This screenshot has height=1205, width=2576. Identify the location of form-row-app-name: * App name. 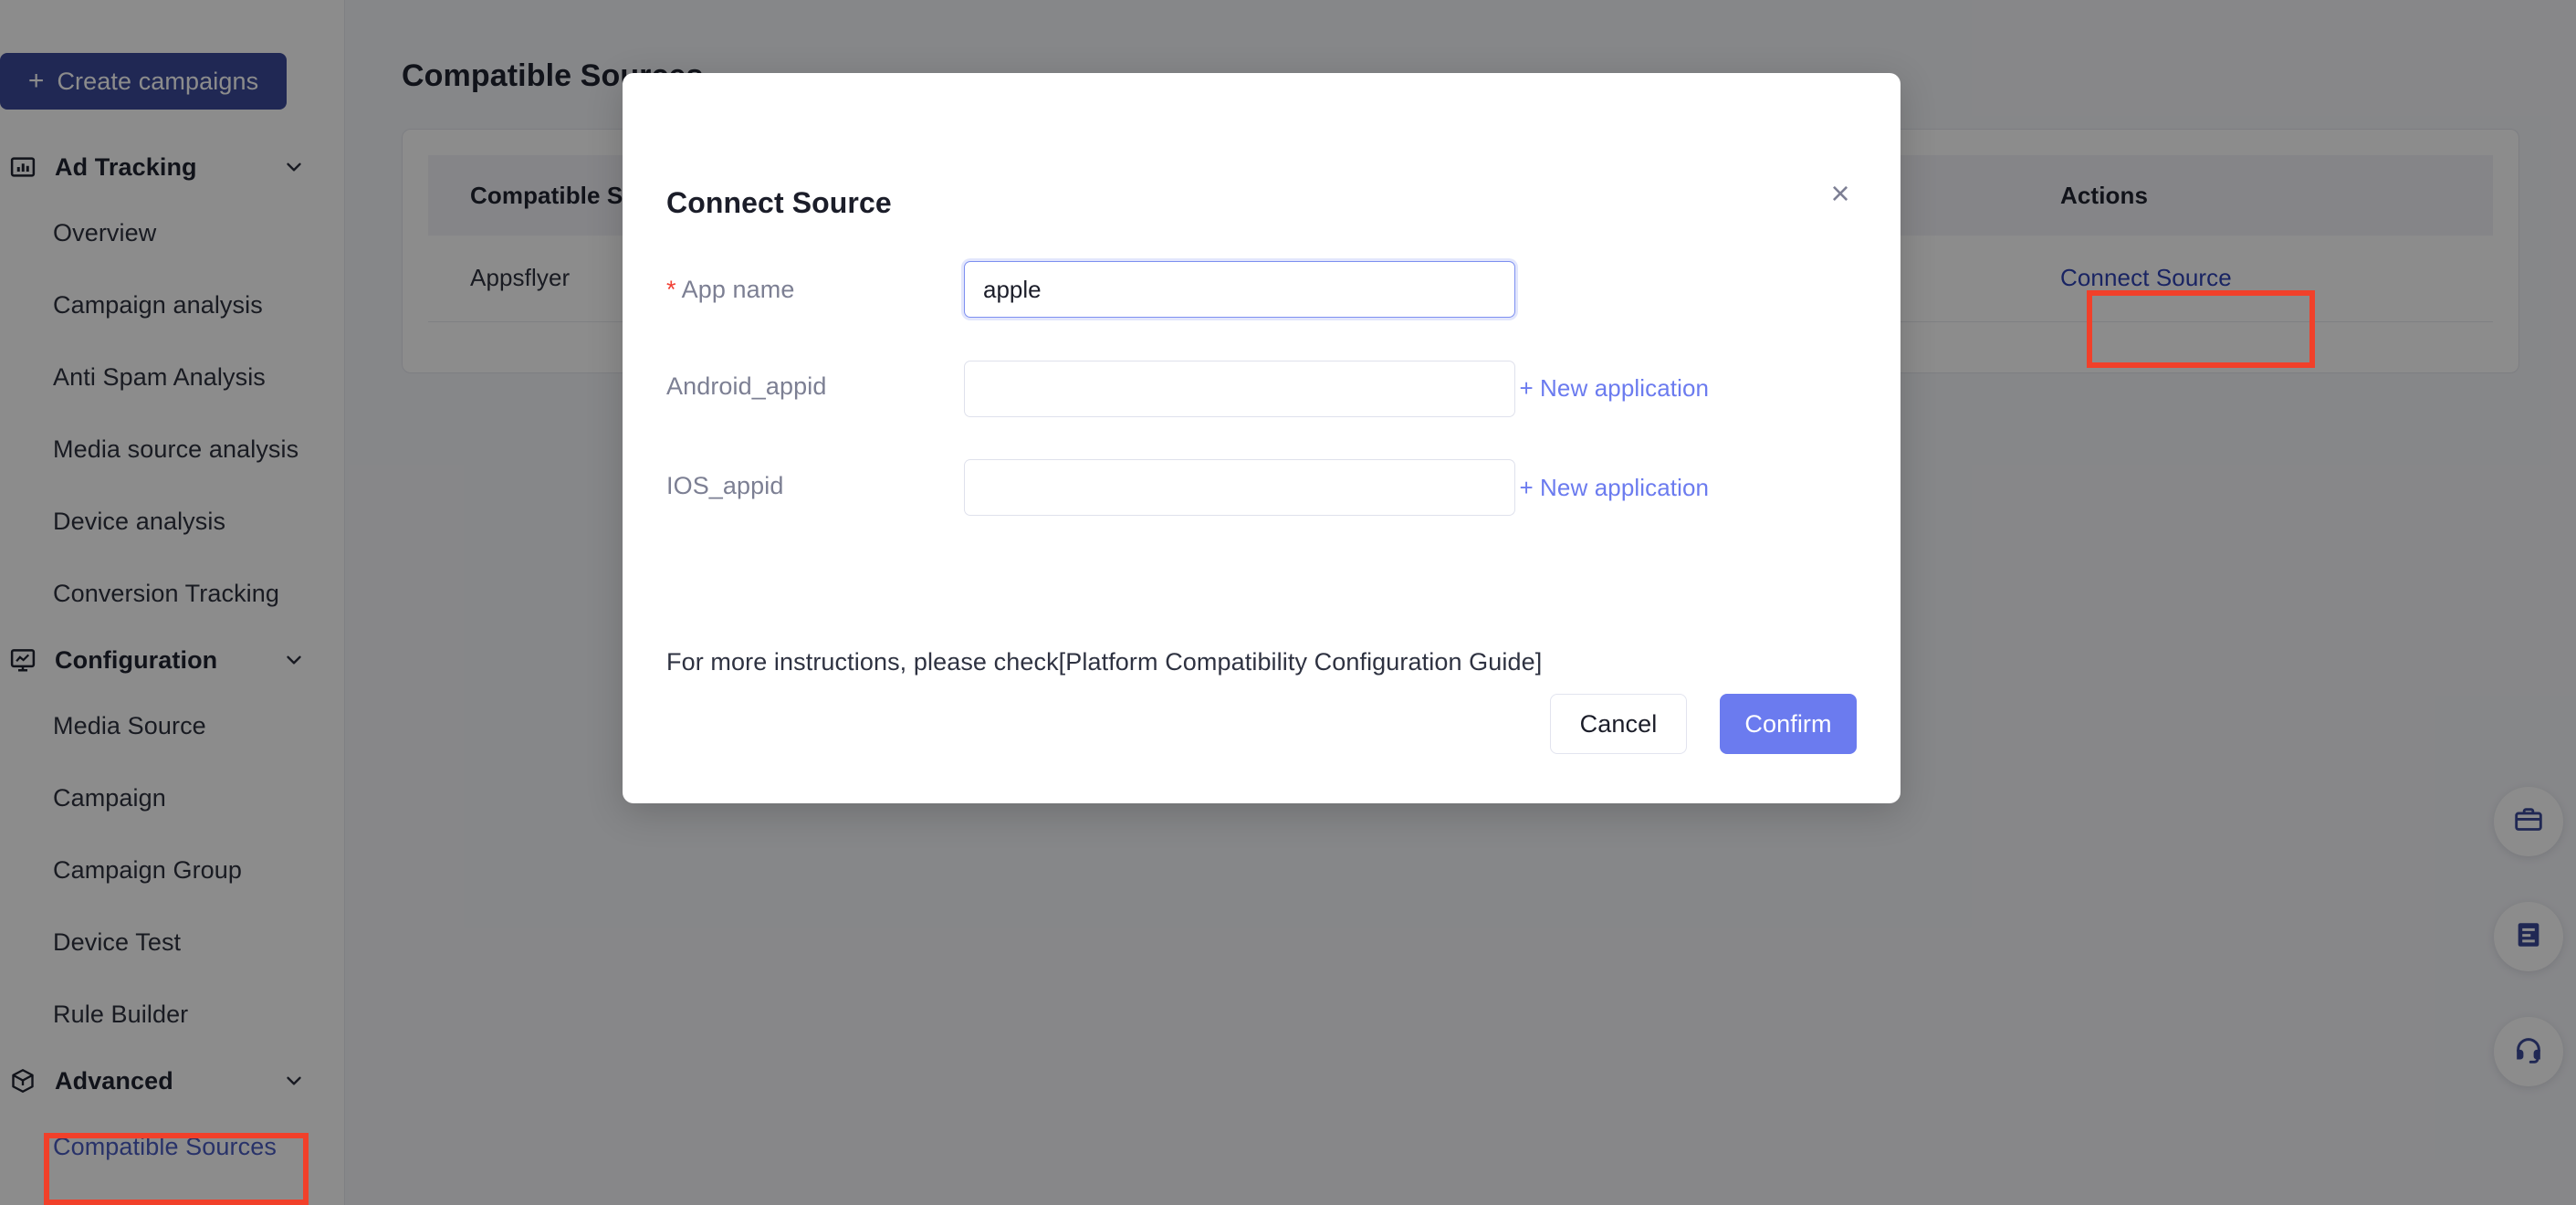
(1261, 290).